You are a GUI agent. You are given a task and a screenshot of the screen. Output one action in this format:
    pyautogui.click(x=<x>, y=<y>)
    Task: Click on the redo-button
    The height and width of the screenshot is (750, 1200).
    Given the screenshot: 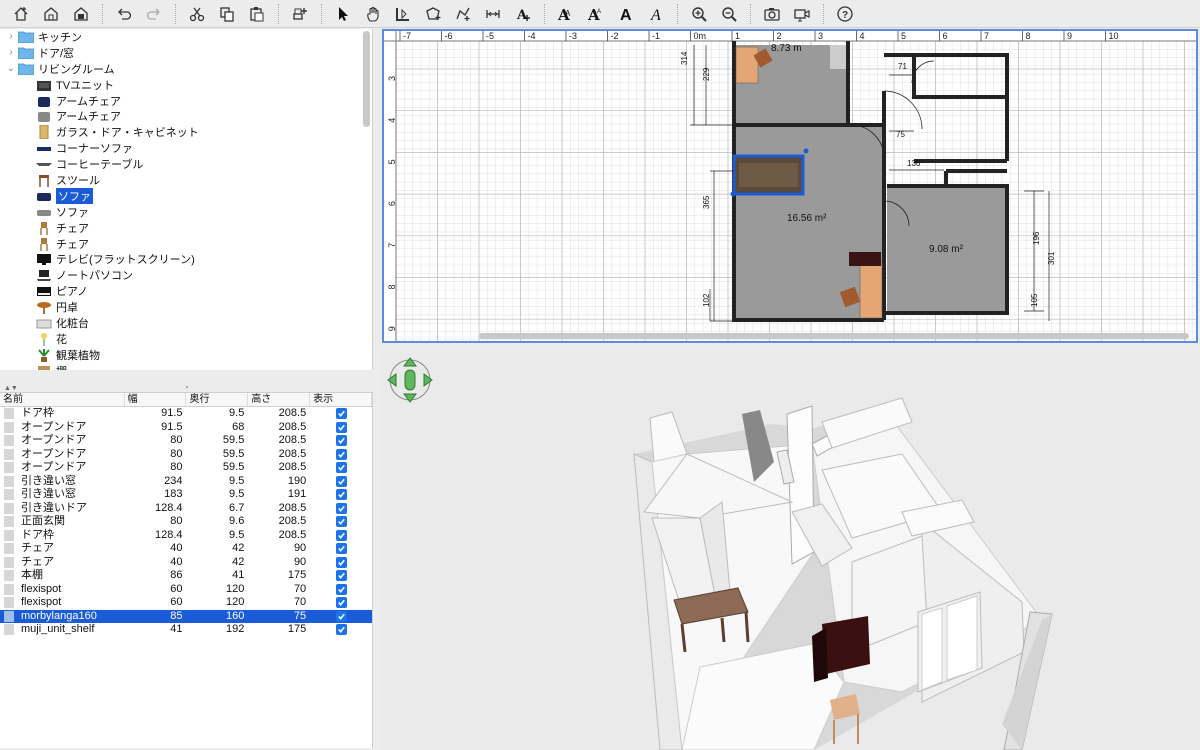 What is the action you would take?
    pyautogui.click(x=154, y=14)
    